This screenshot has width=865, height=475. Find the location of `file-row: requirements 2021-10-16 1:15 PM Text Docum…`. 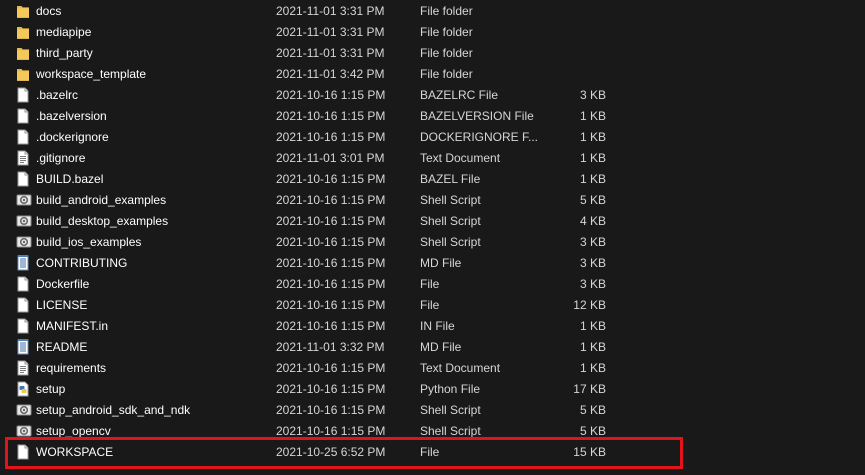

file-row: requirements 2021-10-16 1:15 PM Text Docum… is located at coordinates (432, 368).